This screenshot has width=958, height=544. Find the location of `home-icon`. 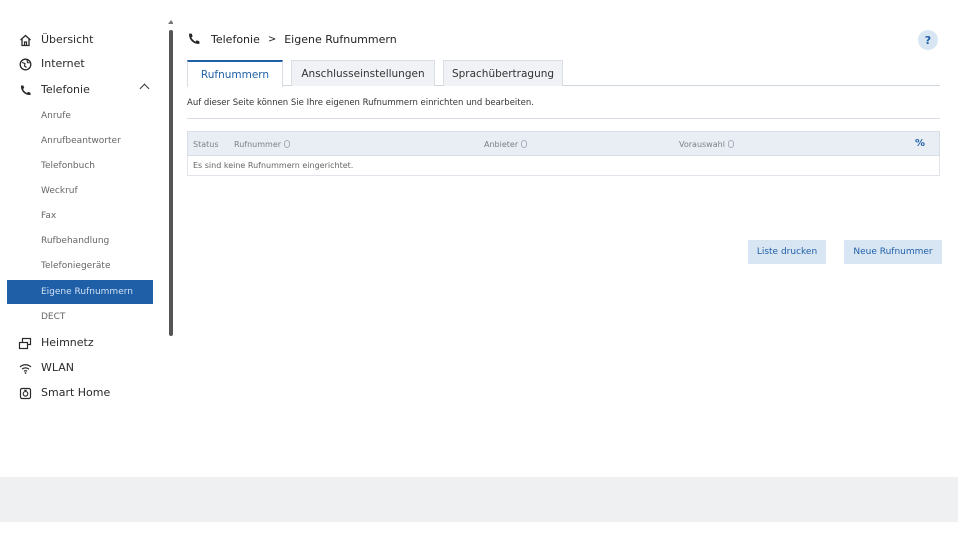

home-icon is located at coordinates (25, 40).